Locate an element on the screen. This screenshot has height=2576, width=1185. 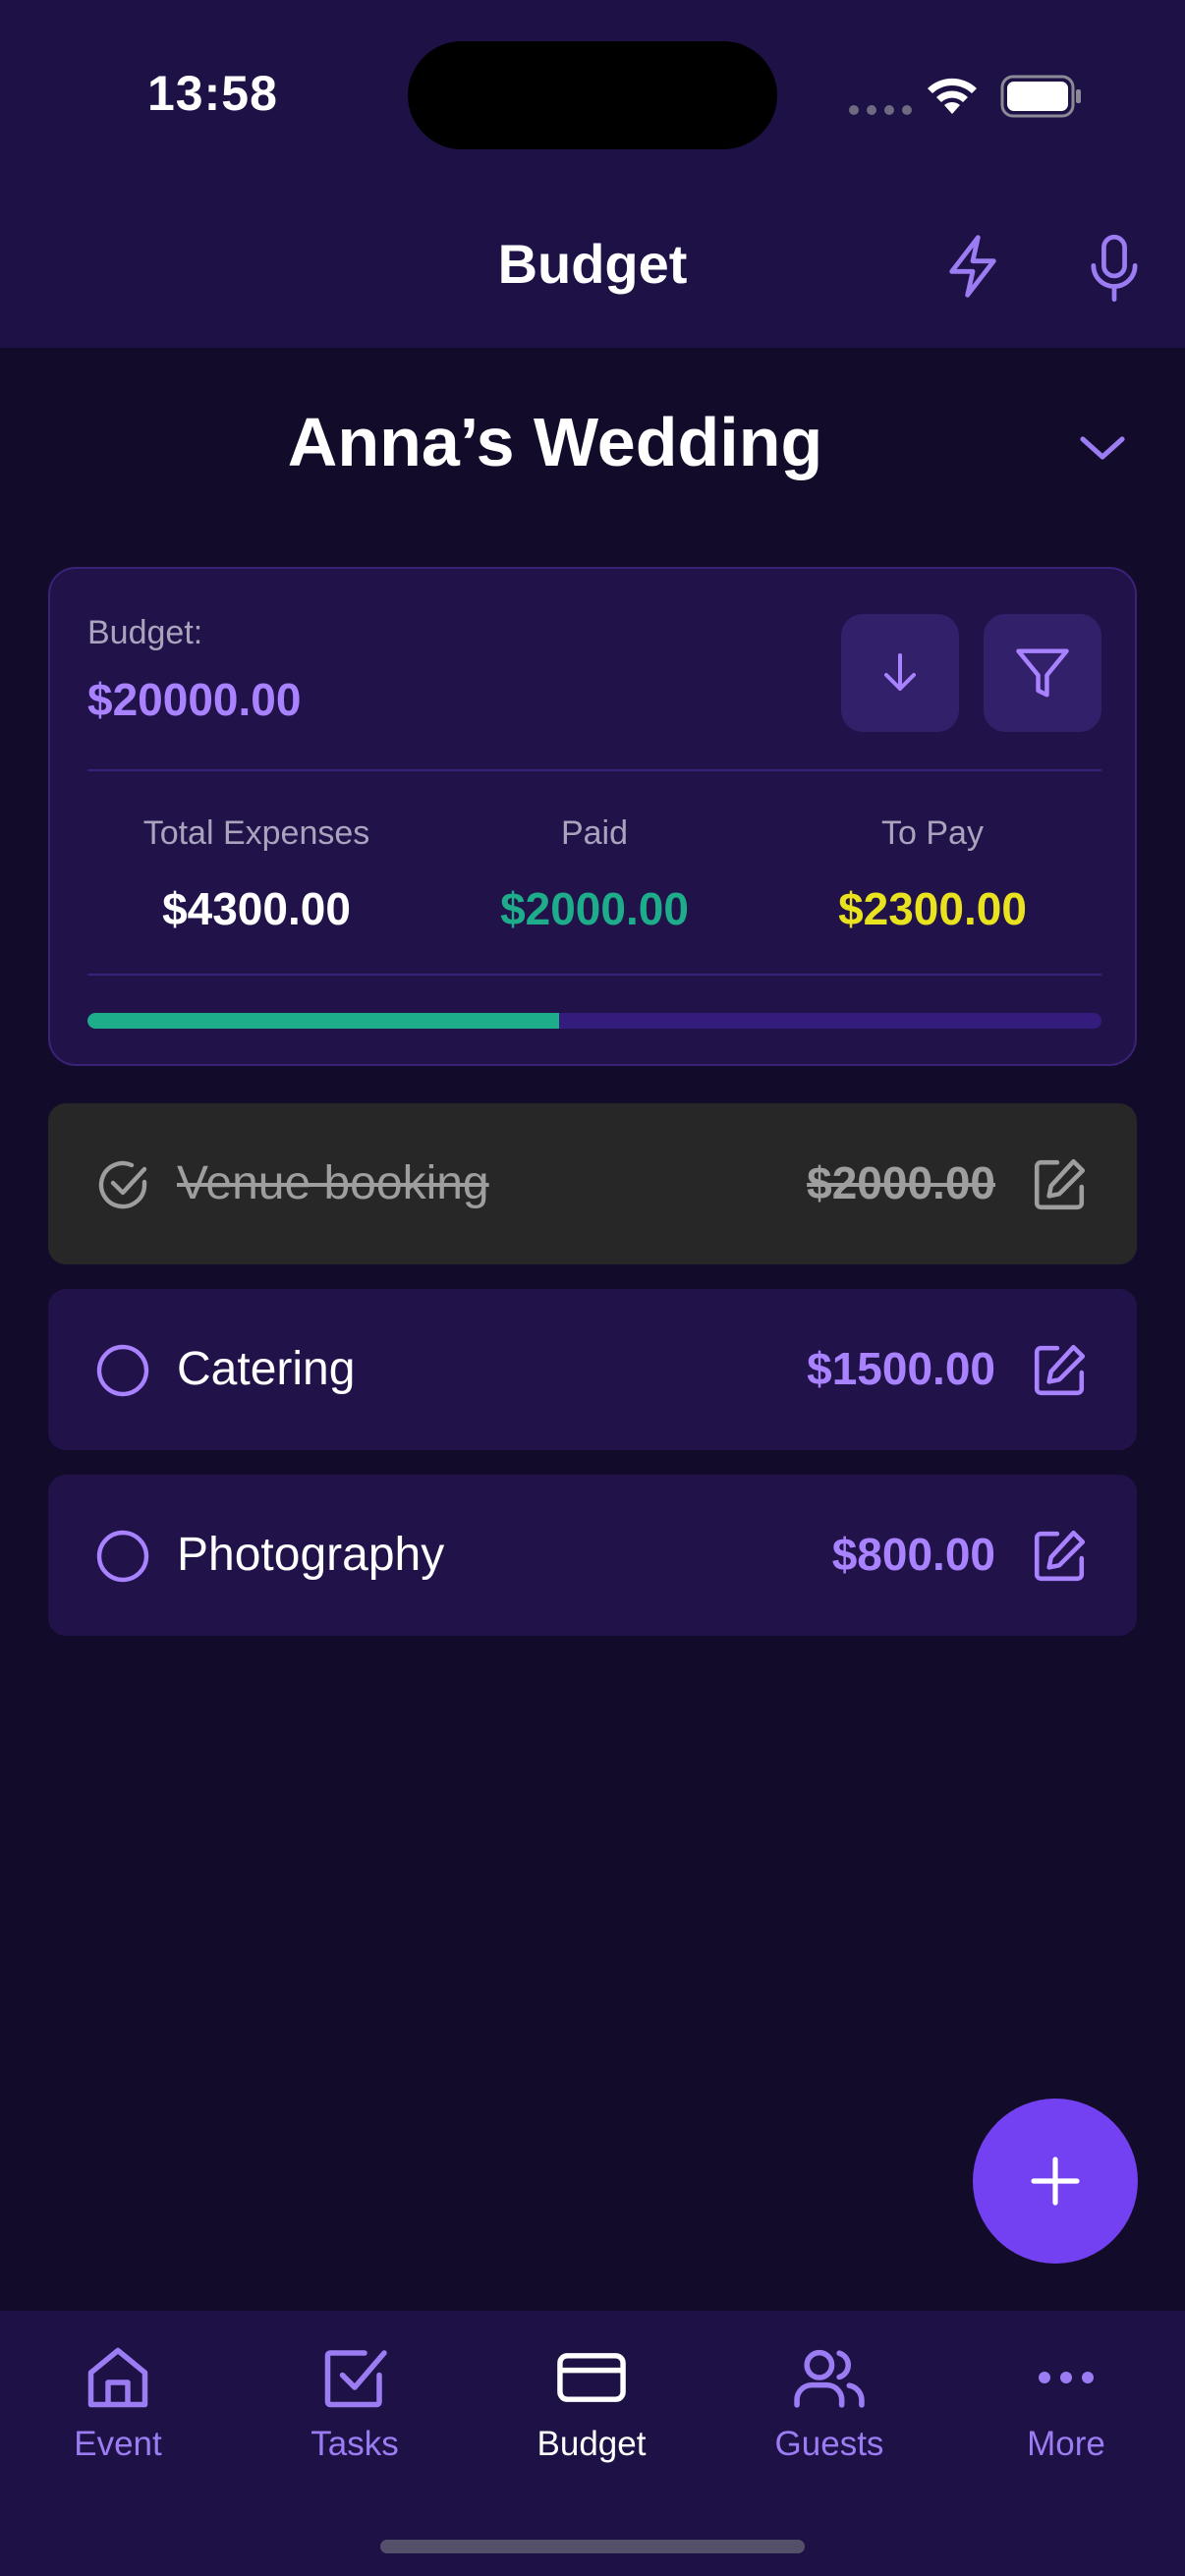
filter-button is located at coordinates (1042, 673).